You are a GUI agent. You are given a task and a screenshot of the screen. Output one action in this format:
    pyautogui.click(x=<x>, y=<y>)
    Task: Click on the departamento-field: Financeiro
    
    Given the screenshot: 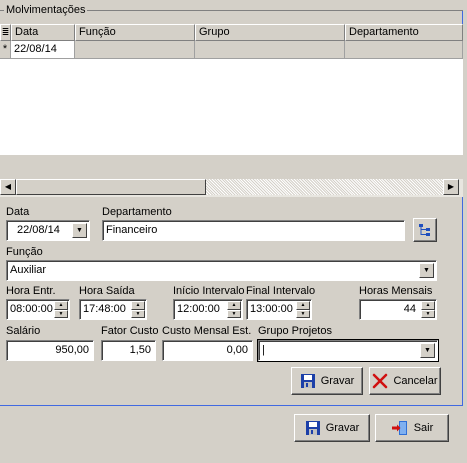 What is the action you would take?
    pyautogui.click(x=253, y=230)
    